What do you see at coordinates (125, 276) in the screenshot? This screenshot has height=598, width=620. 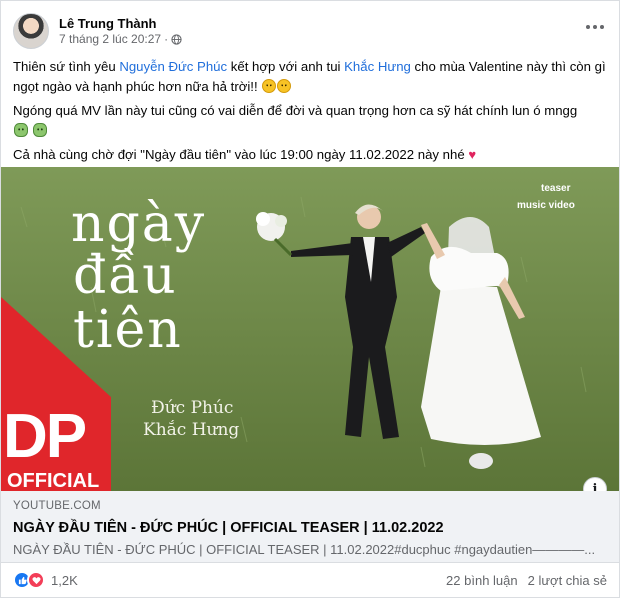 I see `thumbnail-title-line2: đầu` at bounding box center [125, 276].